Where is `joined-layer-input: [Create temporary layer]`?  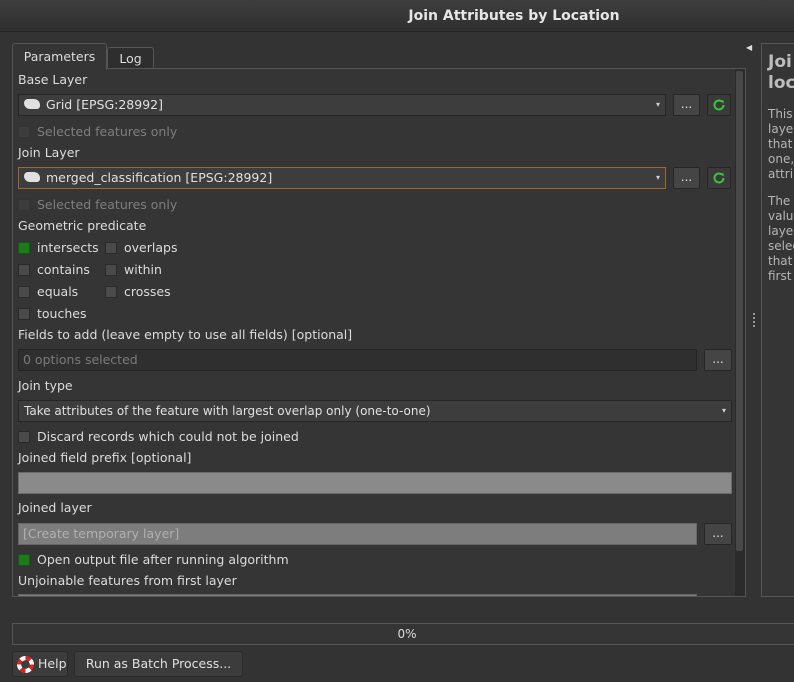
joined-layer-input: [Create temporary layer] is located at coordinates (357, 534).